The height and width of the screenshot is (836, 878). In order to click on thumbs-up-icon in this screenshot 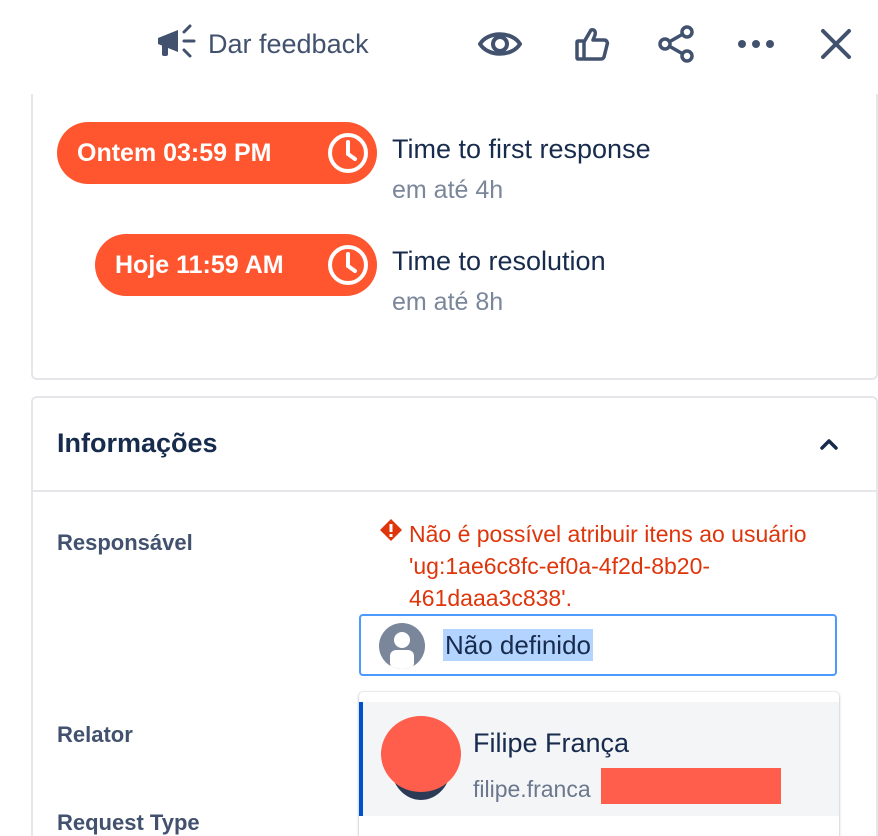, I will do `click(592, 44)`.